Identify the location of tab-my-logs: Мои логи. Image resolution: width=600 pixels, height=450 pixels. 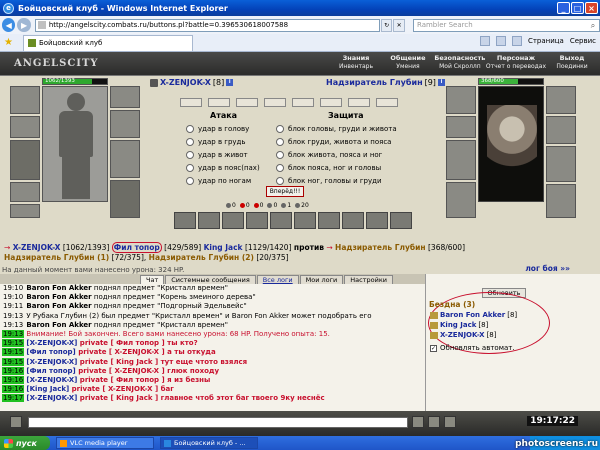
(321, 279).